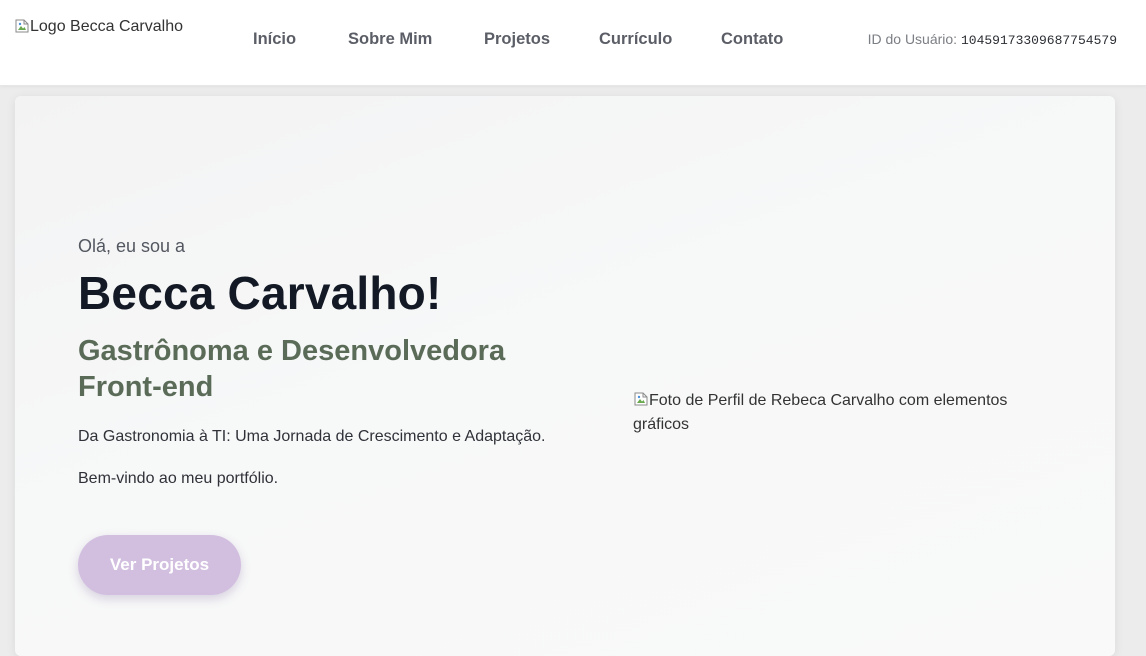 This screenshot has height=656, width=1146. Describe the element at coordinates (416, 39) in the screenshot. I see `nav-item-sobre-mim: Sobre Mim` at that location.